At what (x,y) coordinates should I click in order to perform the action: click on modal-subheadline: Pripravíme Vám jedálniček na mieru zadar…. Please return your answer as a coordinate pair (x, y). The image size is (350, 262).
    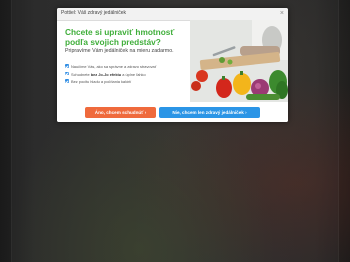
    Looking at the image, I should click on (119, 51).